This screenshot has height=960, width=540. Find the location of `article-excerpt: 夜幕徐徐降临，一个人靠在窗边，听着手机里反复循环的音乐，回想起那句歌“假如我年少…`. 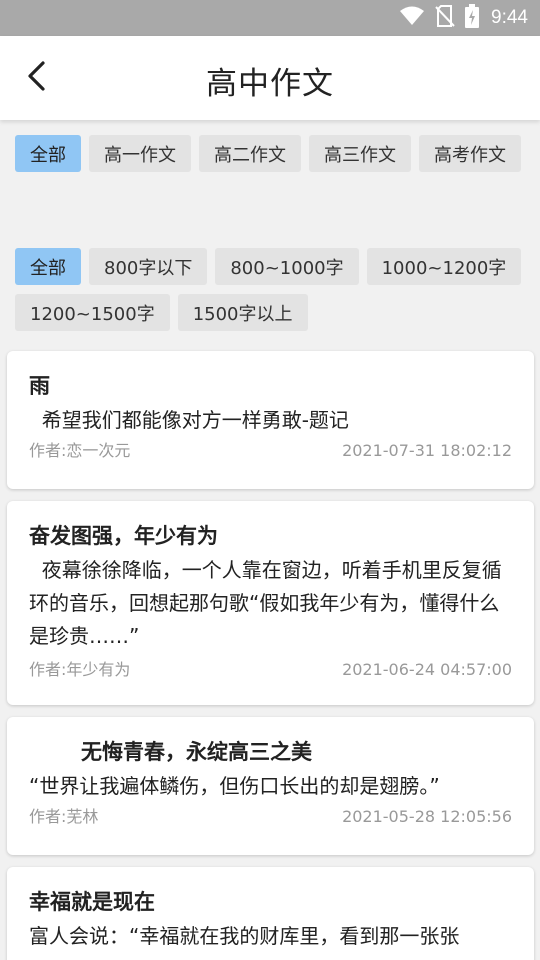

article-excerpt: 夜幕徐徐降临，一个人靠在窗边，听着手机里反复循环的音乐，回想起那句歌“假如我年少… is located at coordinates (265, 603).